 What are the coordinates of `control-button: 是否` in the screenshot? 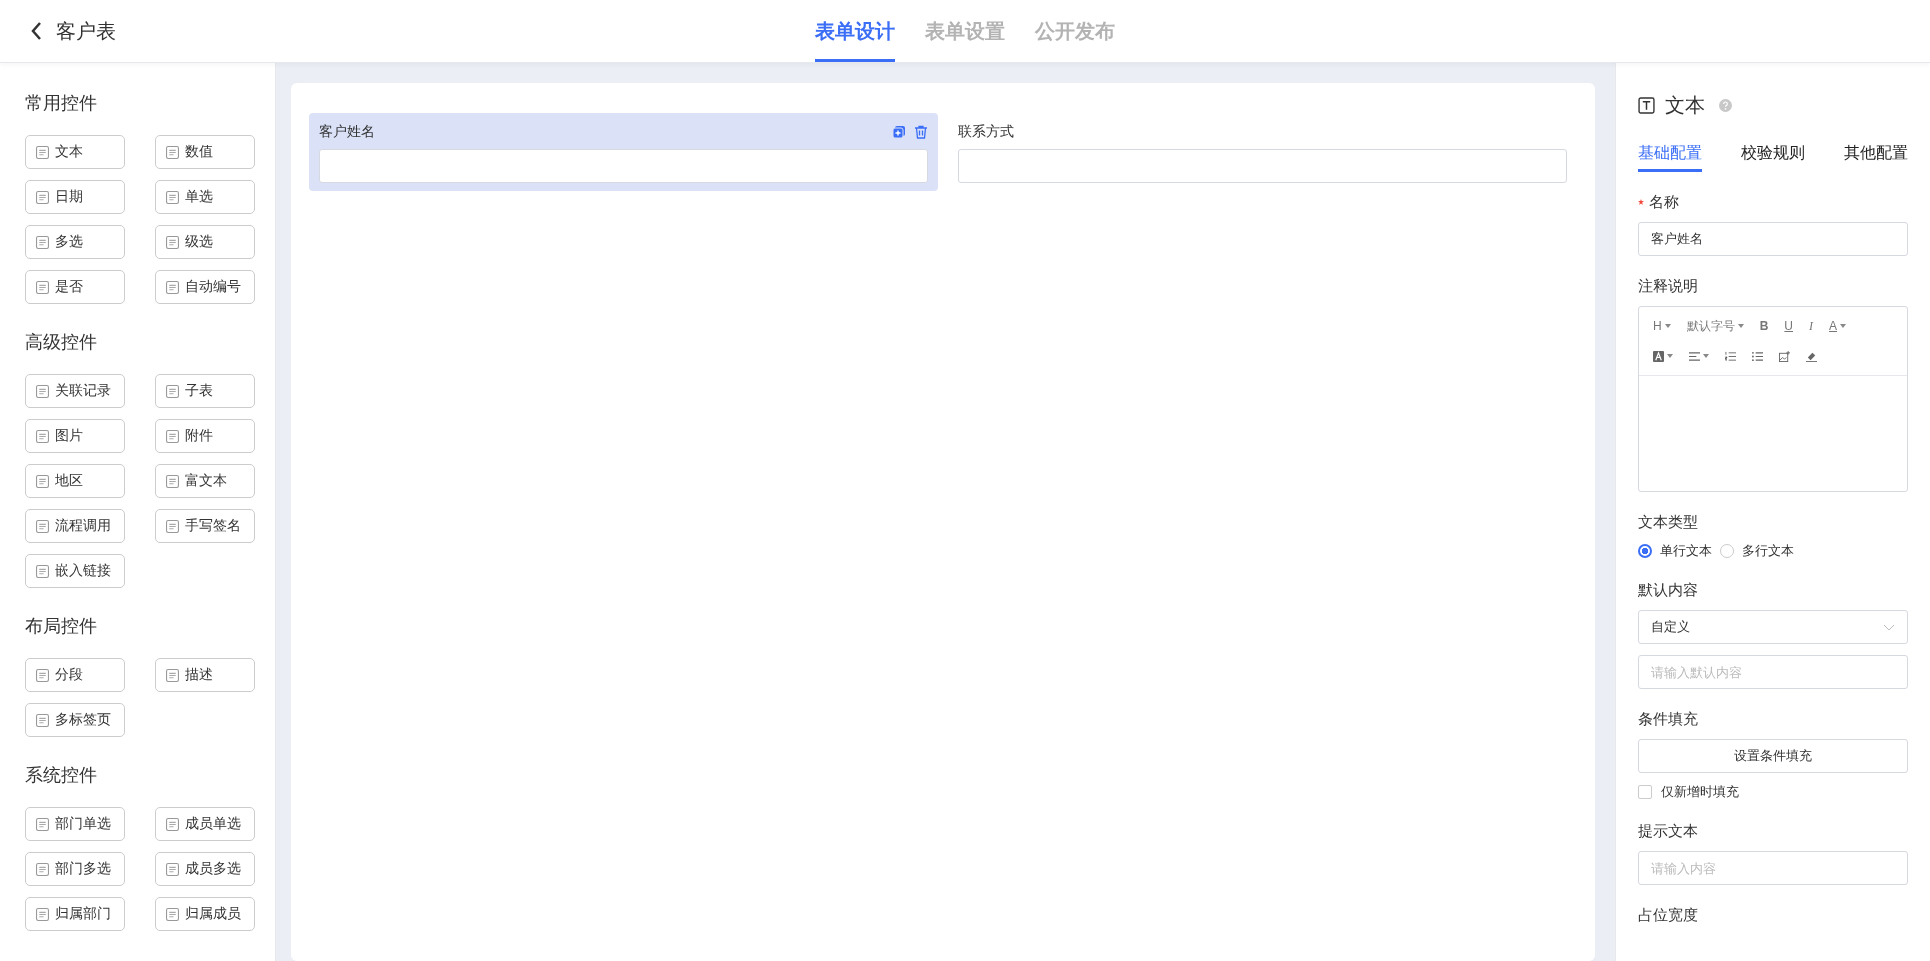 It's located at (75, 287).